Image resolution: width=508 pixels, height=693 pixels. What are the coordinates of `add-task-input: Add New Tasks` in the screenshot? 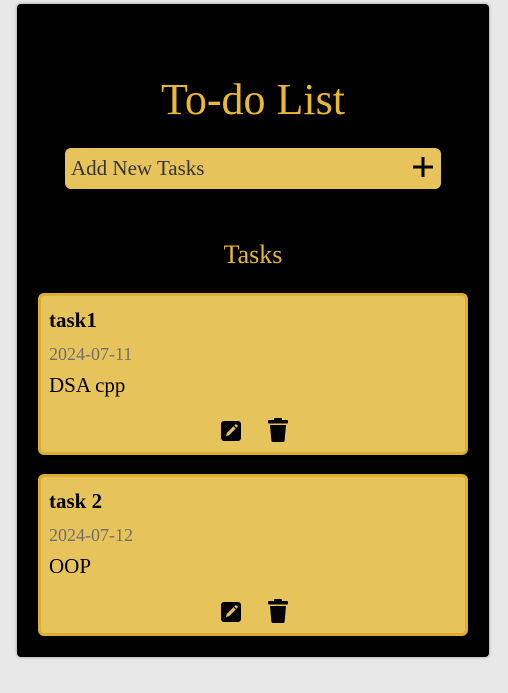 It's located at (137, 168).